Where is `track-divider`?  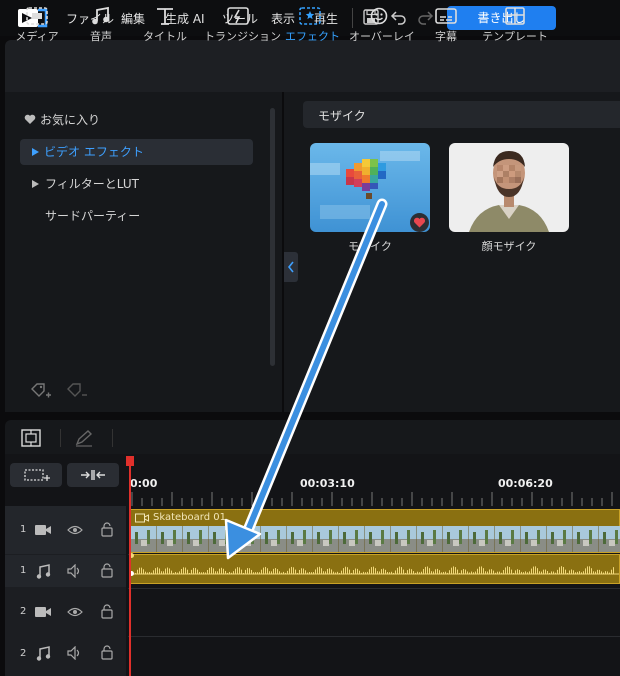
track-divider is located at coordinates (374, 636).